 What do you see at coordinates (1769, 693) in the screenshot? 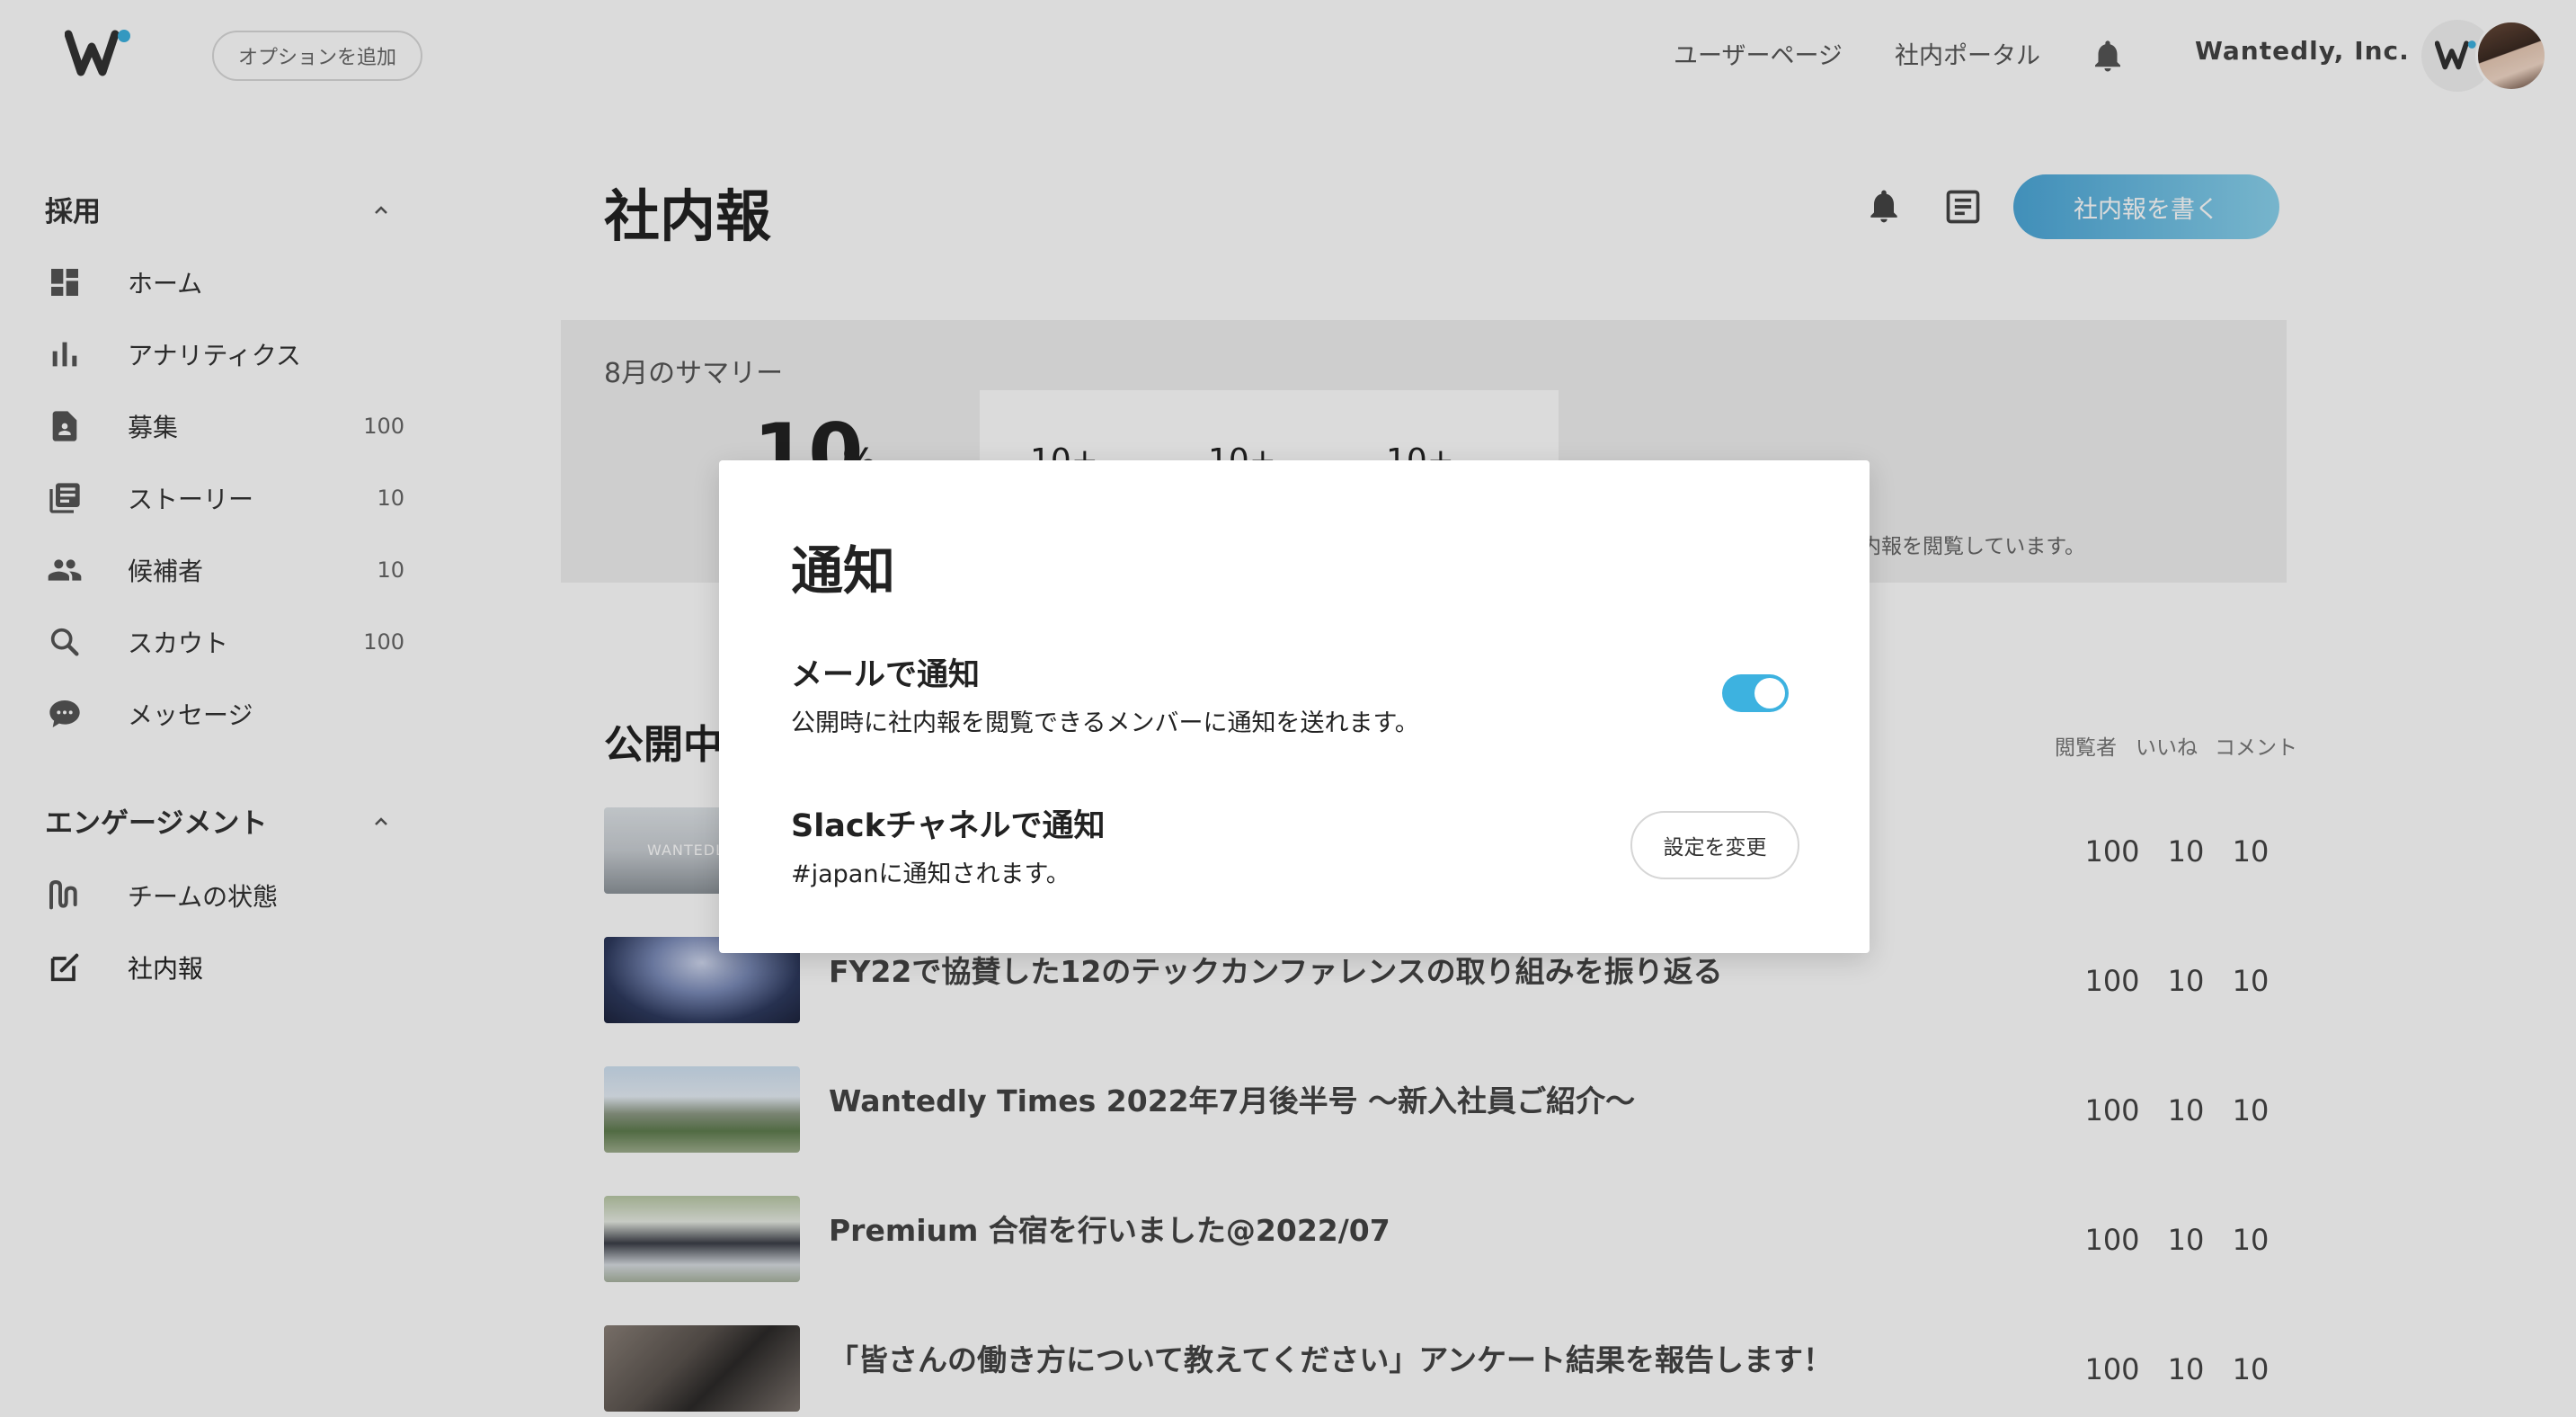
I see `toggle-knob` at bounding box center [1769, 693].